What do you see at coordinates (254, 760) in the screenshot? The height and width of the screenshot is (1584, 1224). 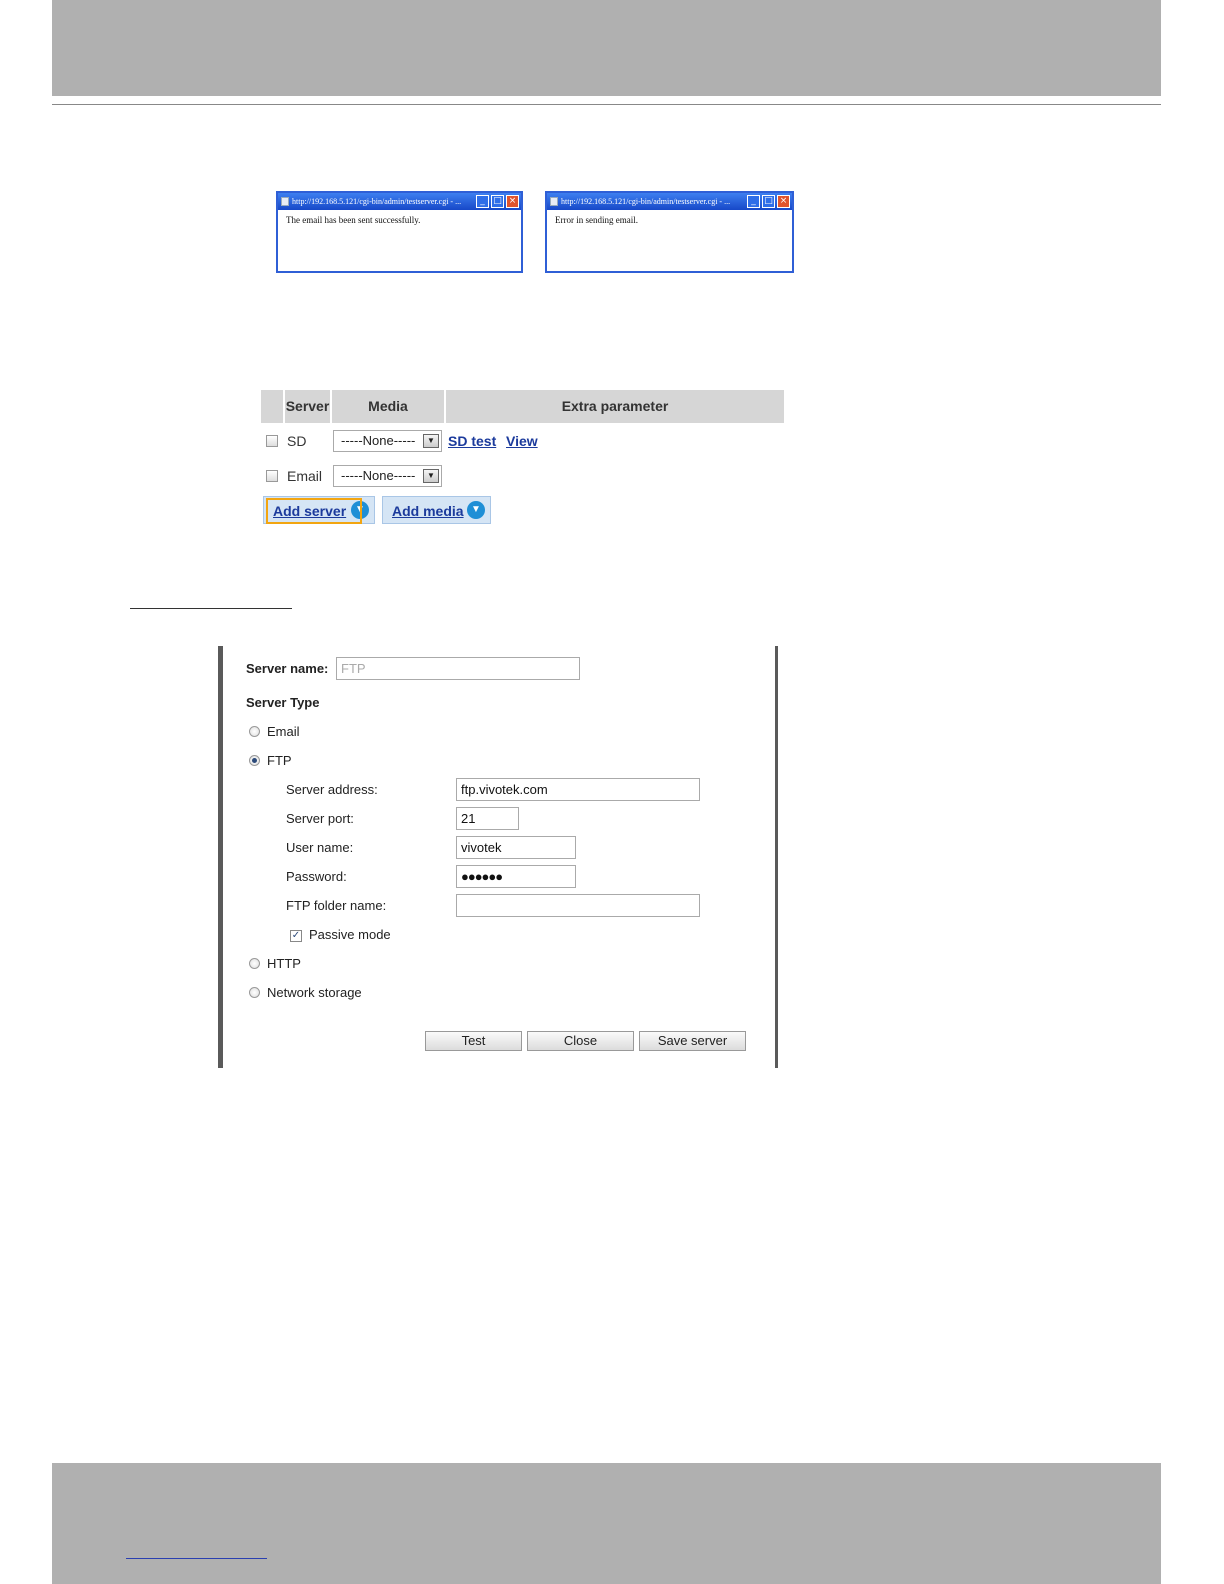 I see `ftp-radio` at bounding box center [254, 760].